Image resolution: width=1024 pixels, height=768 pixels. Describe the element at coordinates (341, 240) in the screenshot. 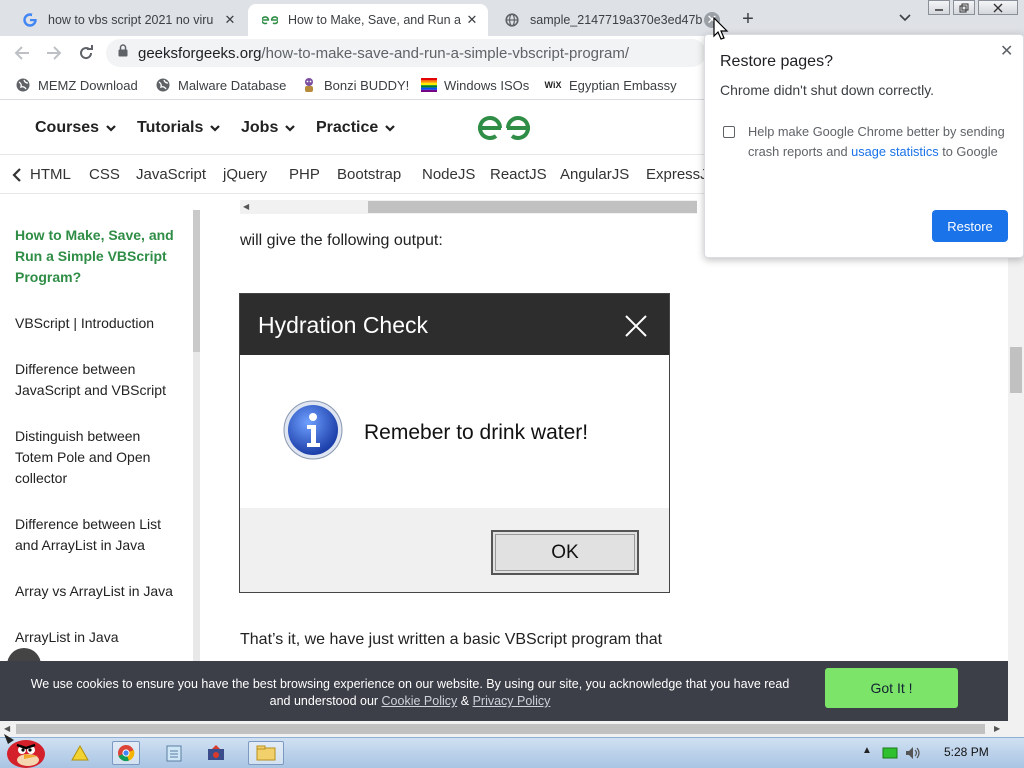

I see `article-text: will give the following output:` at that location.